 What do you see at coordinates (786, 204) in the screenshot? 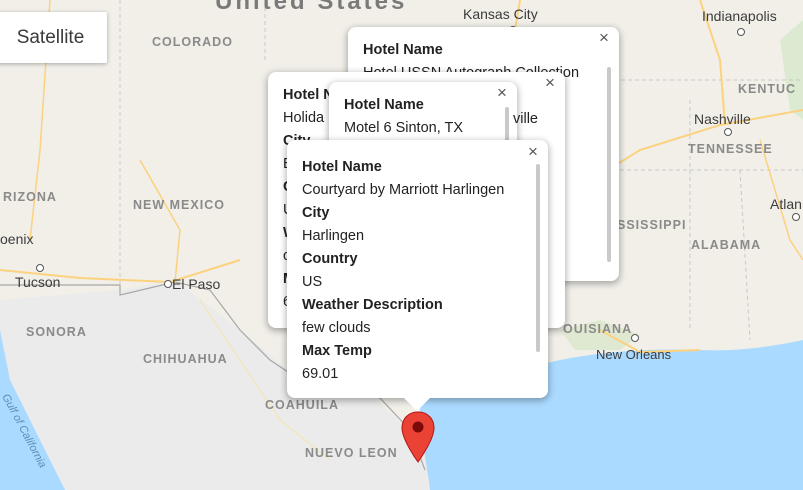
I see `city-label-atlanta: Atlan` at bounding box center [786, 204].